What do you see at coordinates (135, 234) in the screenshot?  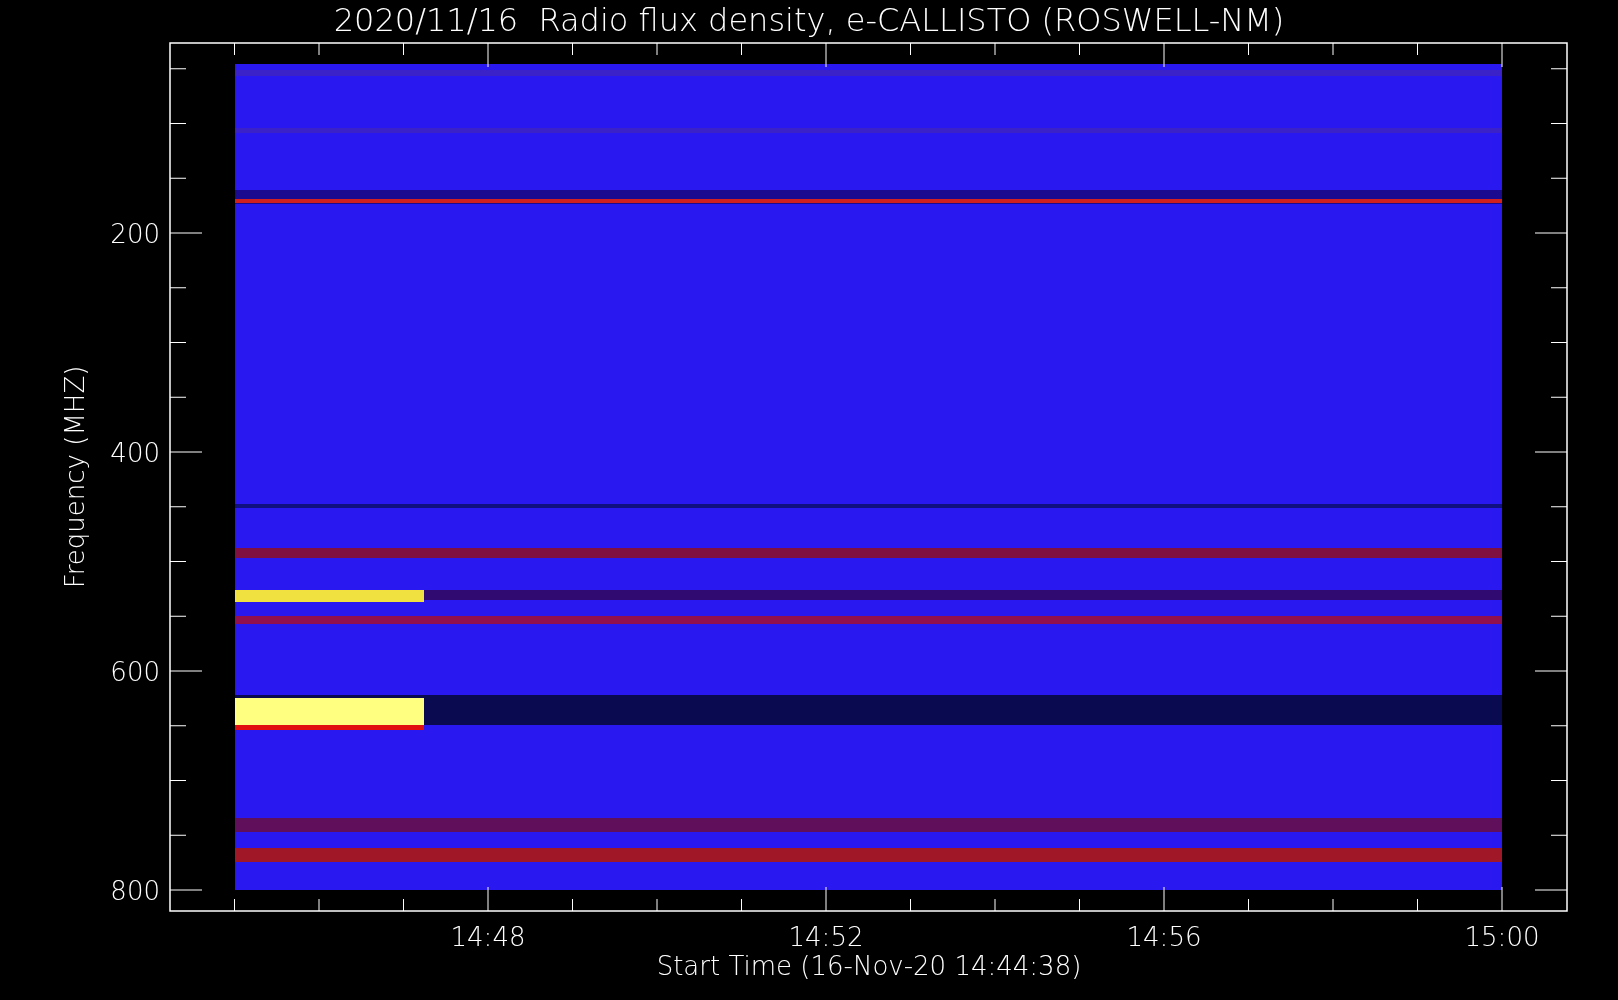 I see `y-tick-label: 200` at bounding box center [135, 234].